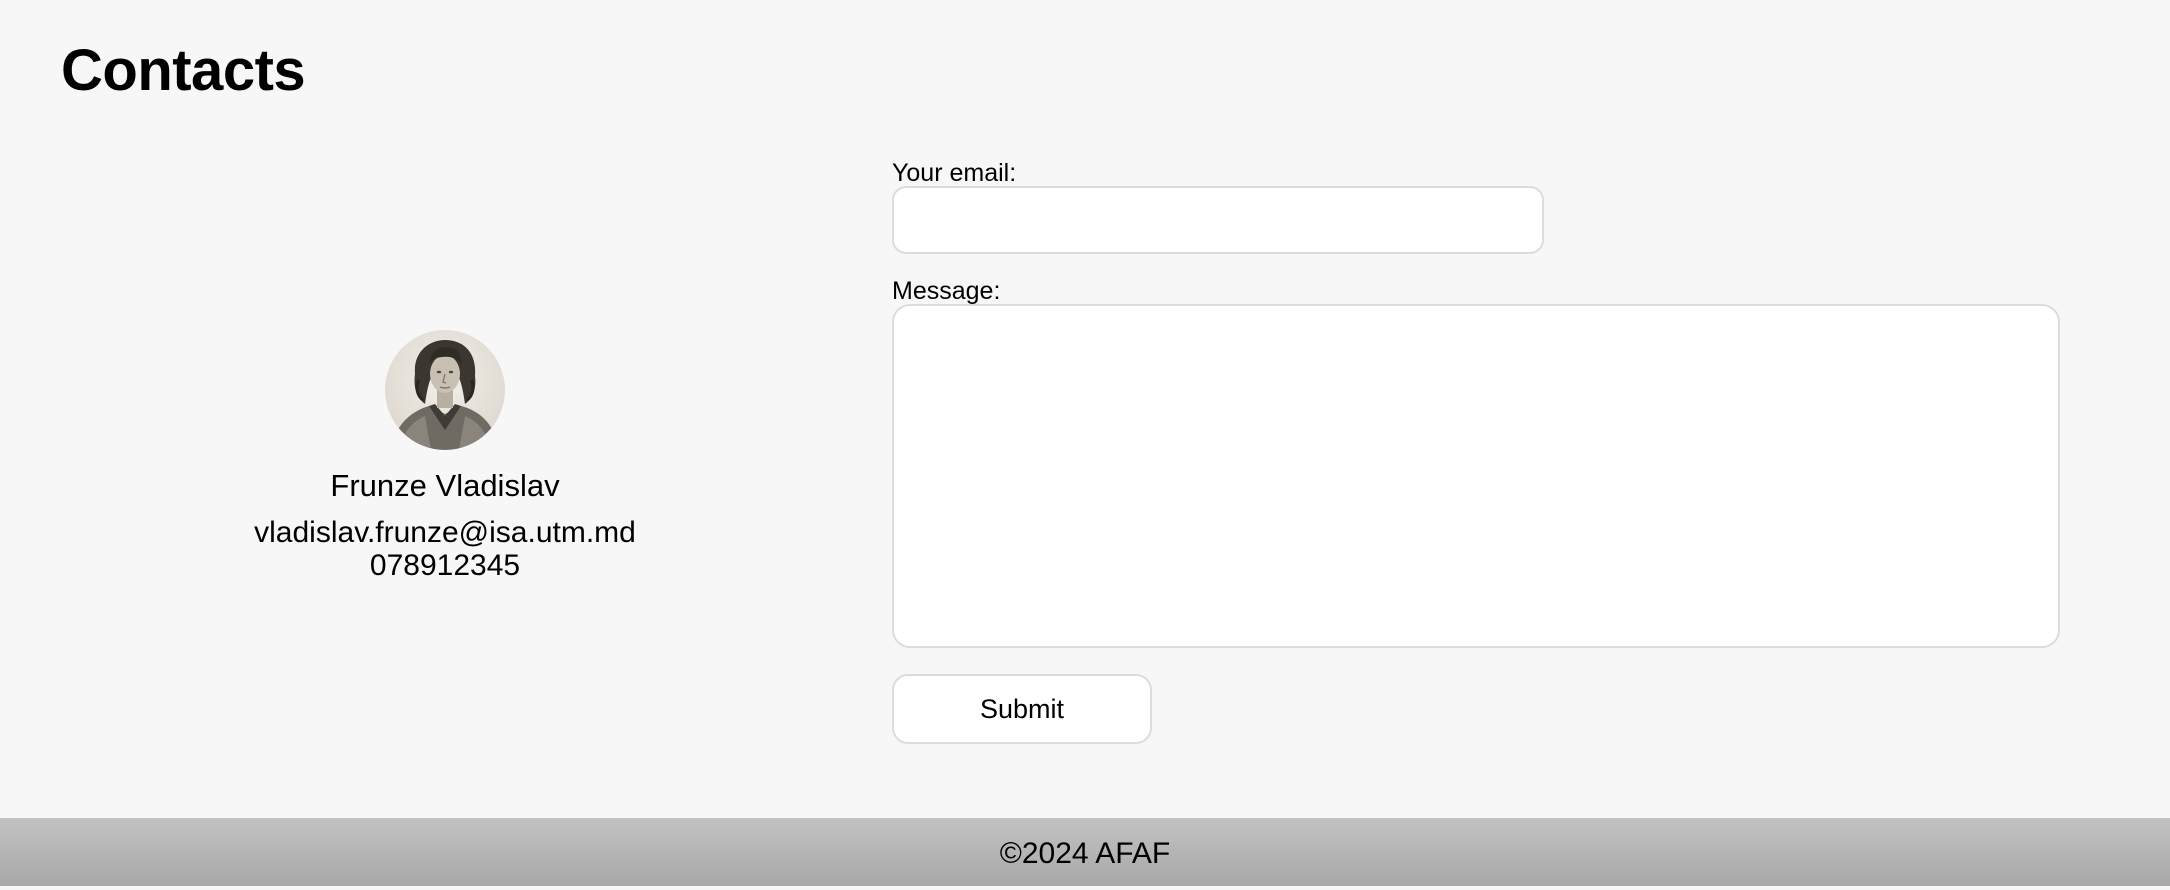  I want to click on email-input, so click(1218, 220).